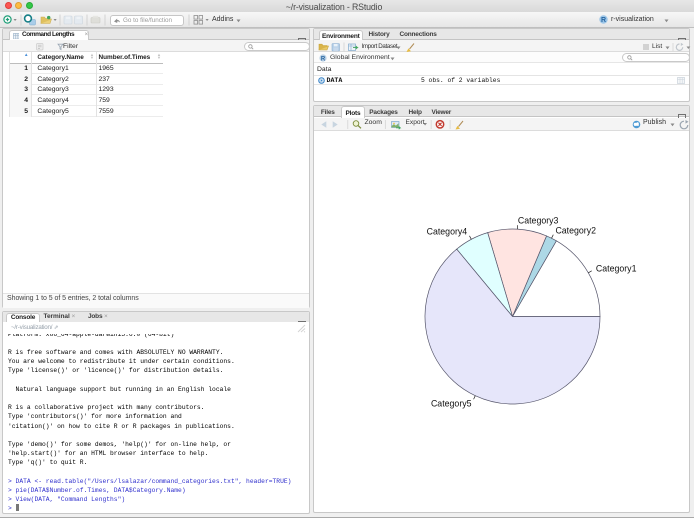  I want to click on svg-text: Category1, so click(616, 268).